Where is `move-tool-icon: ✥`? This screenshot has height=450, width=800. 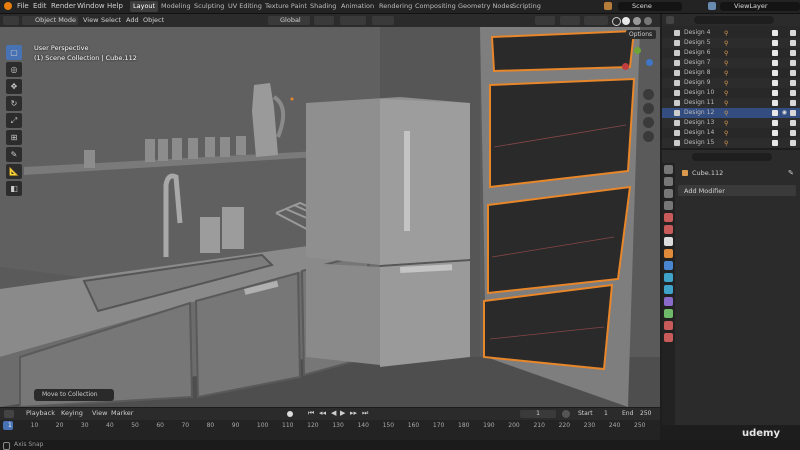
move-tool-icon: ✥ is located at coordinates (14, 86).